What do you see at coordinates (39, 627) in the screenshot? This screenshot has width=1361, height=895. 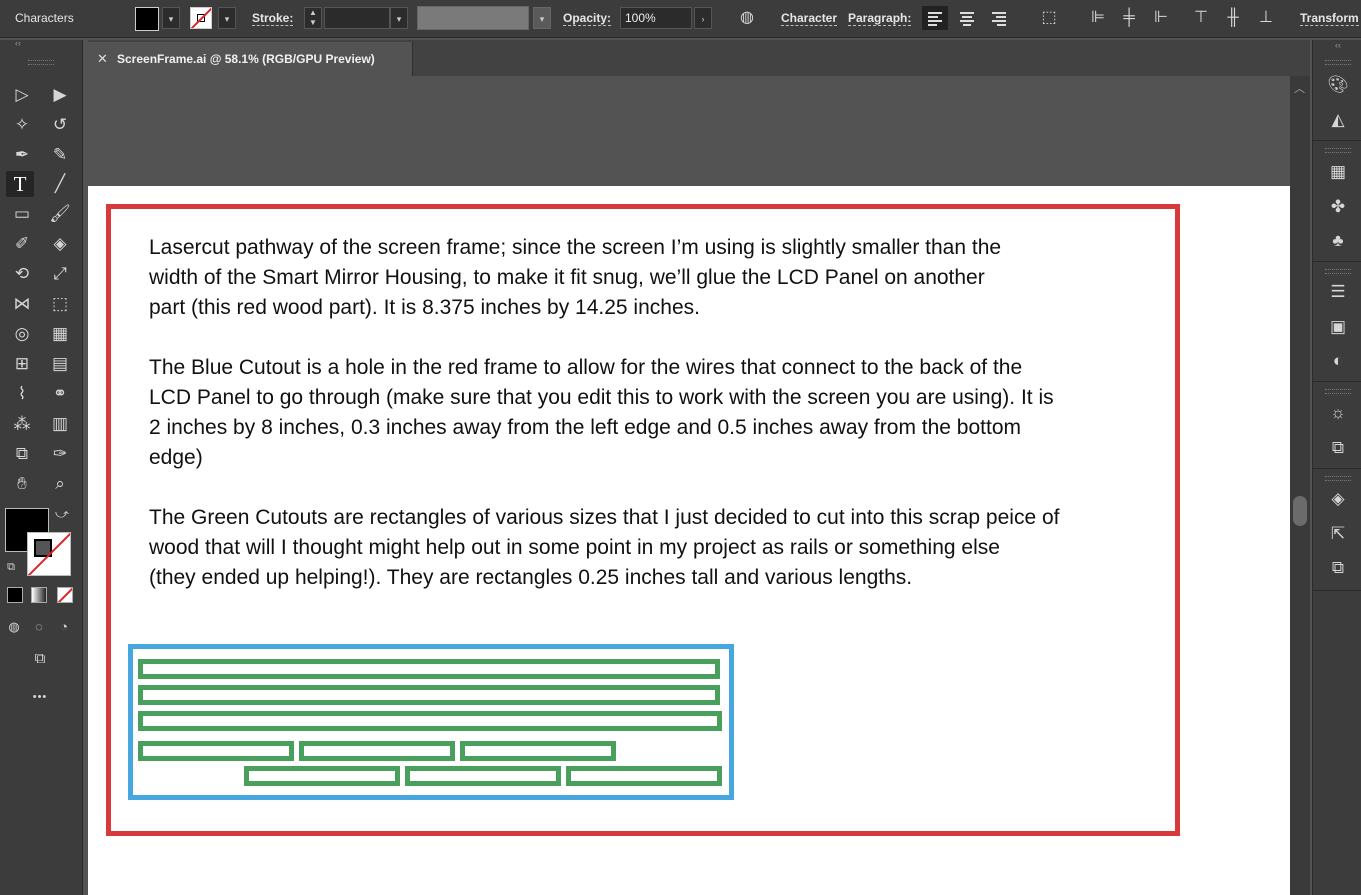 I see `draw-behind-icon: ◌` at bounding box center [39, 627].